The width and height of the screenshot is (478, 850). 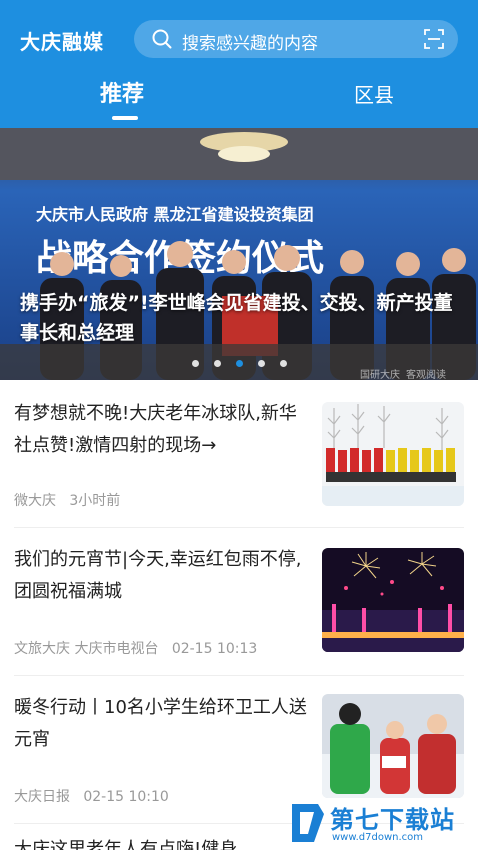 What do you see at coordinates (67, 500) in the screenshot?
I see `news-meta: 微大庆 3小时前` at bounding box center [67, 500].